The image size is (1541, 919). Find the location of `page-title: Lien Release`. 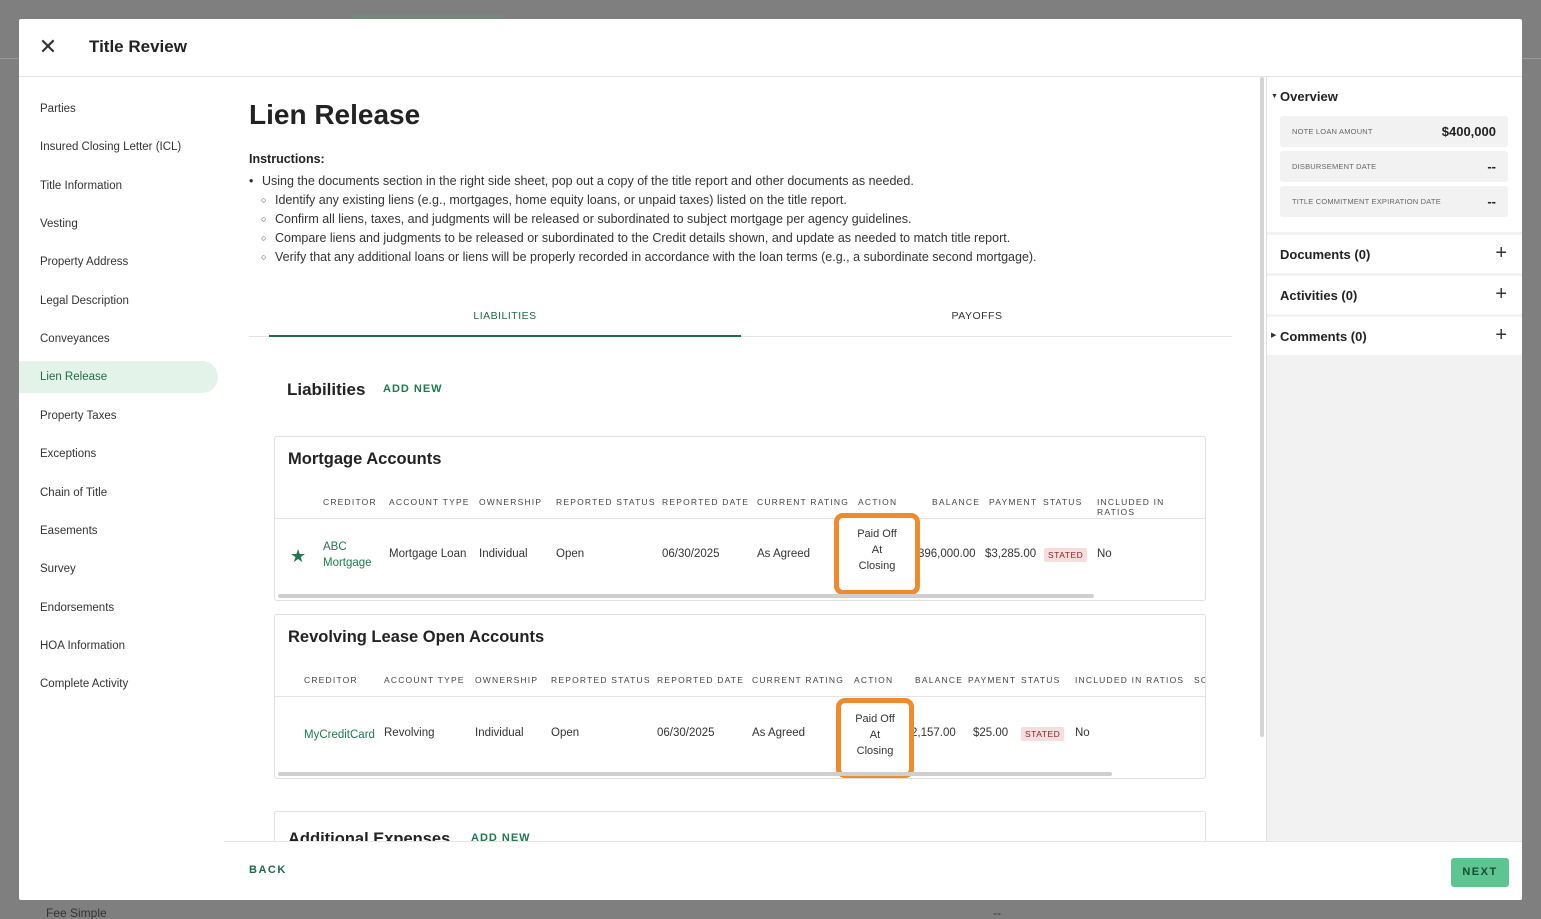

page-title: Lien Release is located at coordinates (335, 114).